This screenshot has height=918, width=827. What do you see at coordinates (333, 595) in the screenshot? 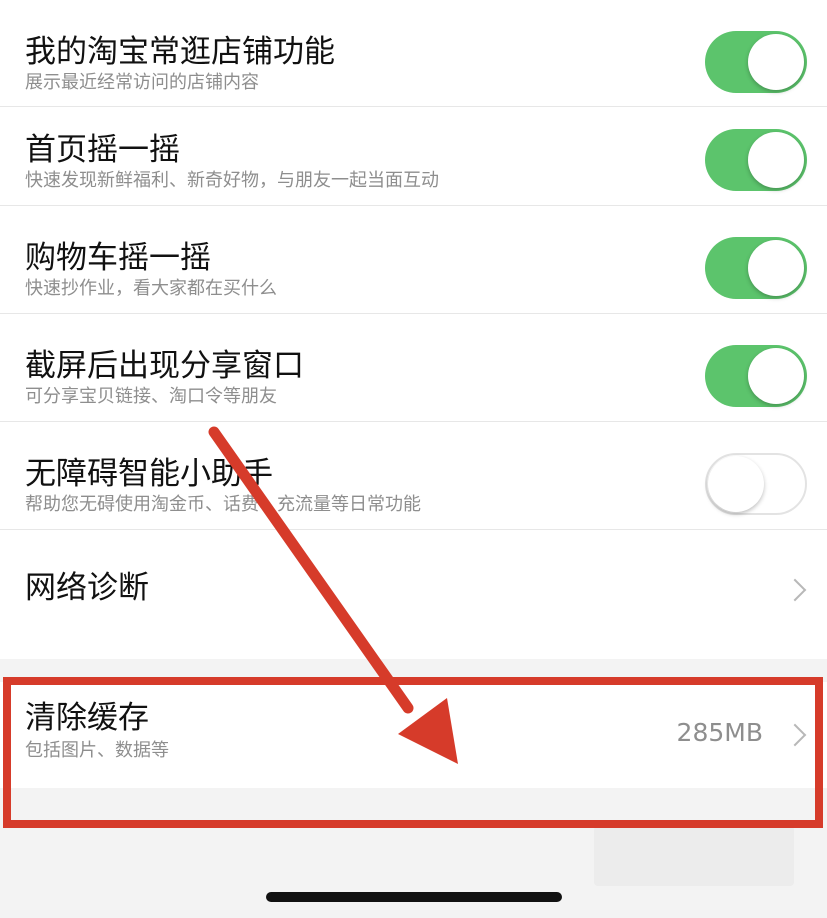
I see `annotation-arrow-icon` at bounding box center [333, 595].